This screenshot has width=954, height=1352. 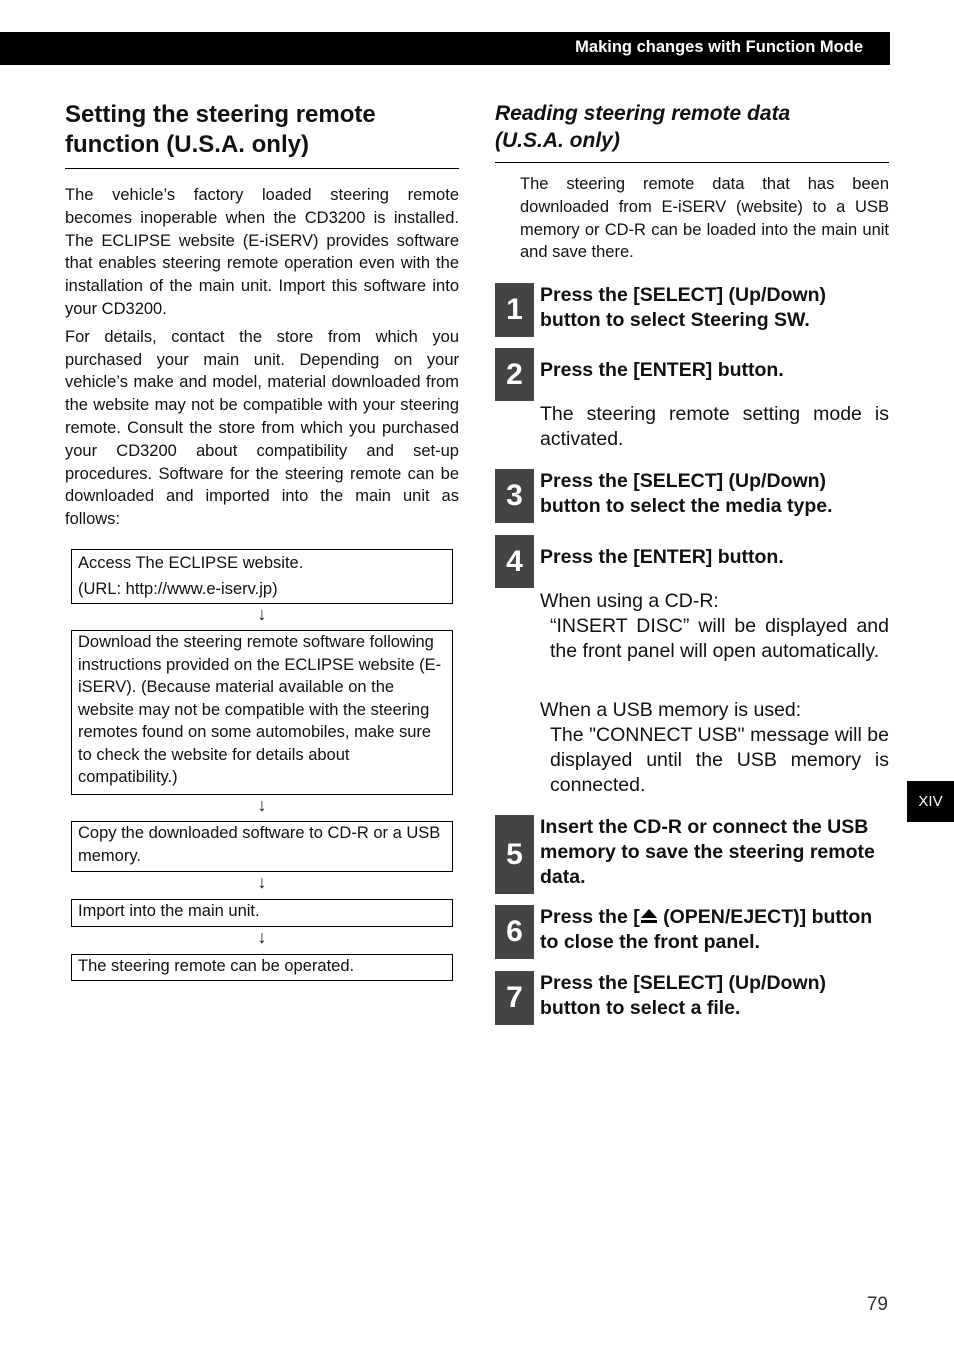 I want to click on step-number-badge: 1, so click(x=514, y=310).